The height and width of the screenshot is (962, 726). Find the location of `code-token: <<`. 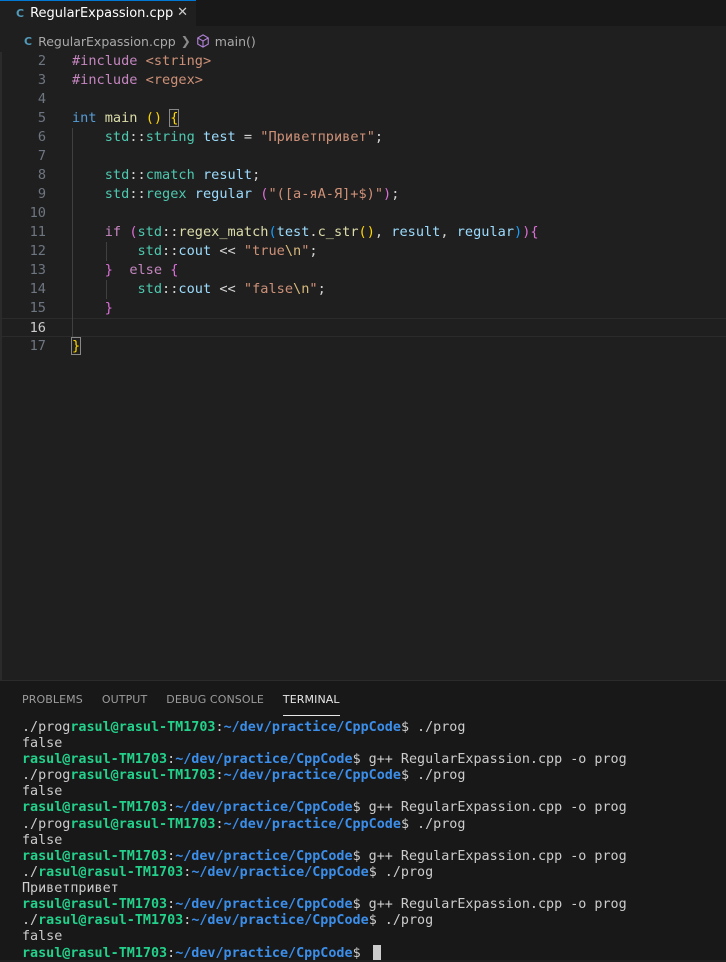

code-token: << is located at coordinates (227, 289).